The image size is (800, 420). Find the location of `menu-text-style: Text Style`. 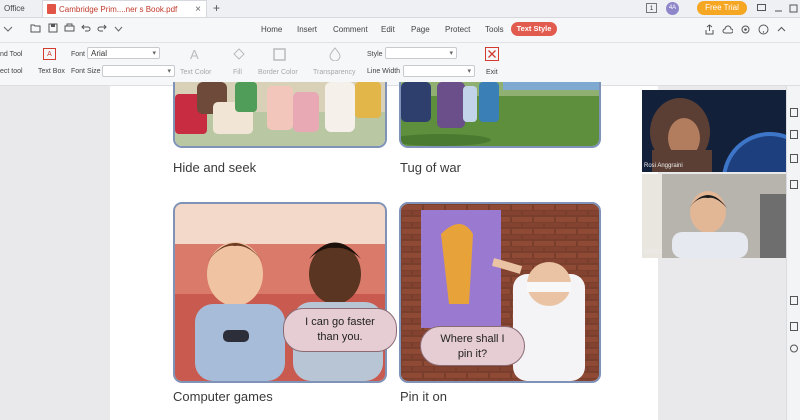

menu-text-style: Text Style is located at coordinates (534, 29).